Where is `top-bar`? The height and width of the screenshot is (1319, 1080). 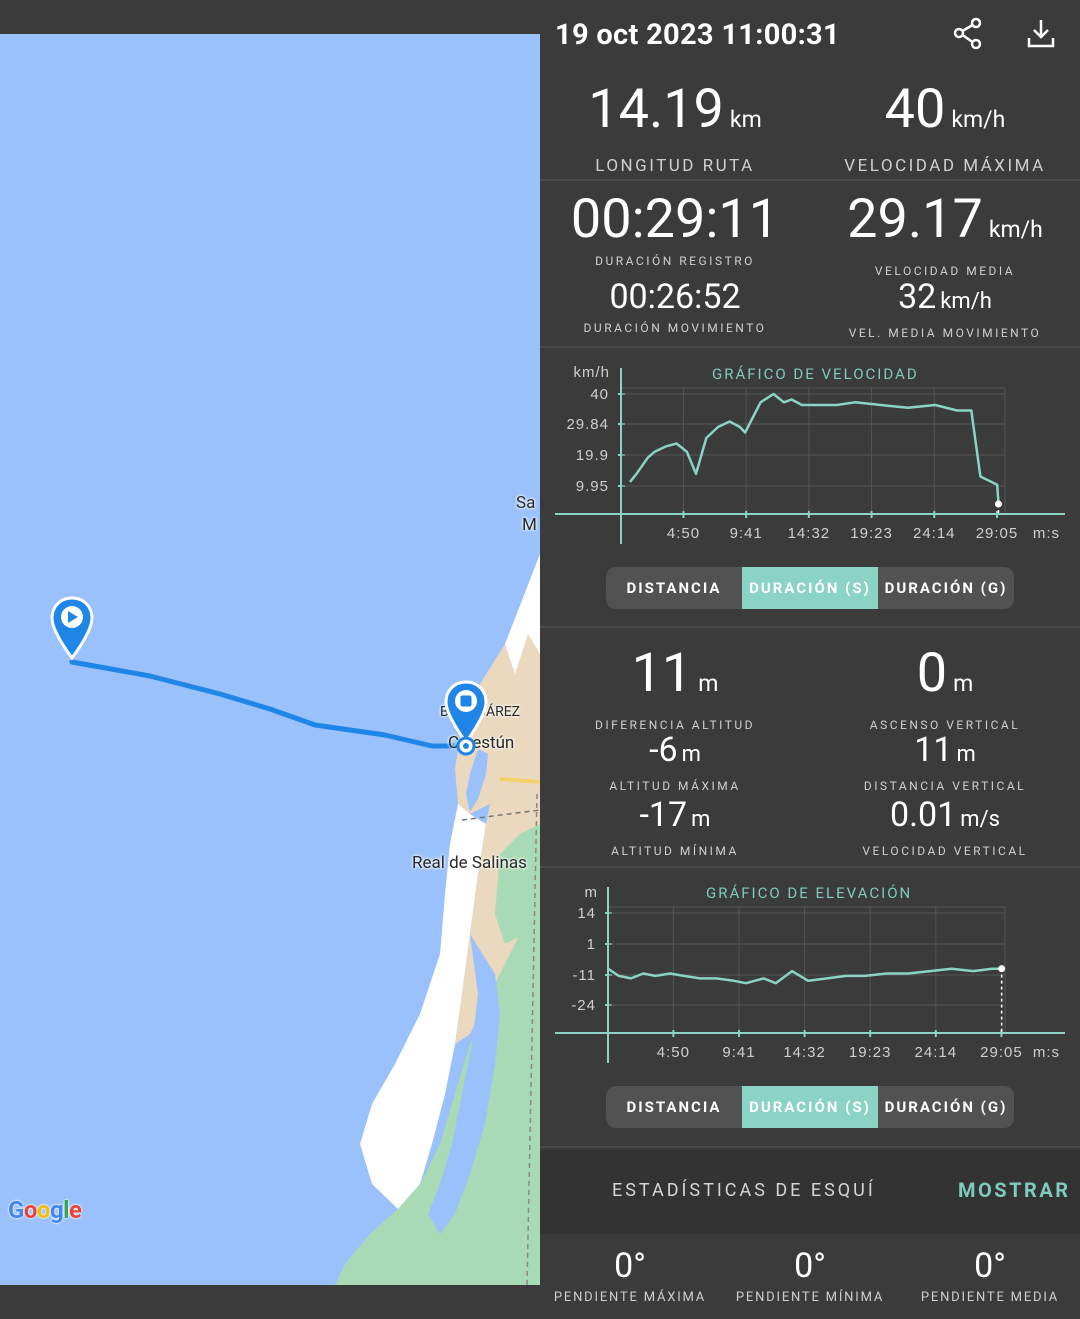 top-bar is located at coordinates (270, 17).